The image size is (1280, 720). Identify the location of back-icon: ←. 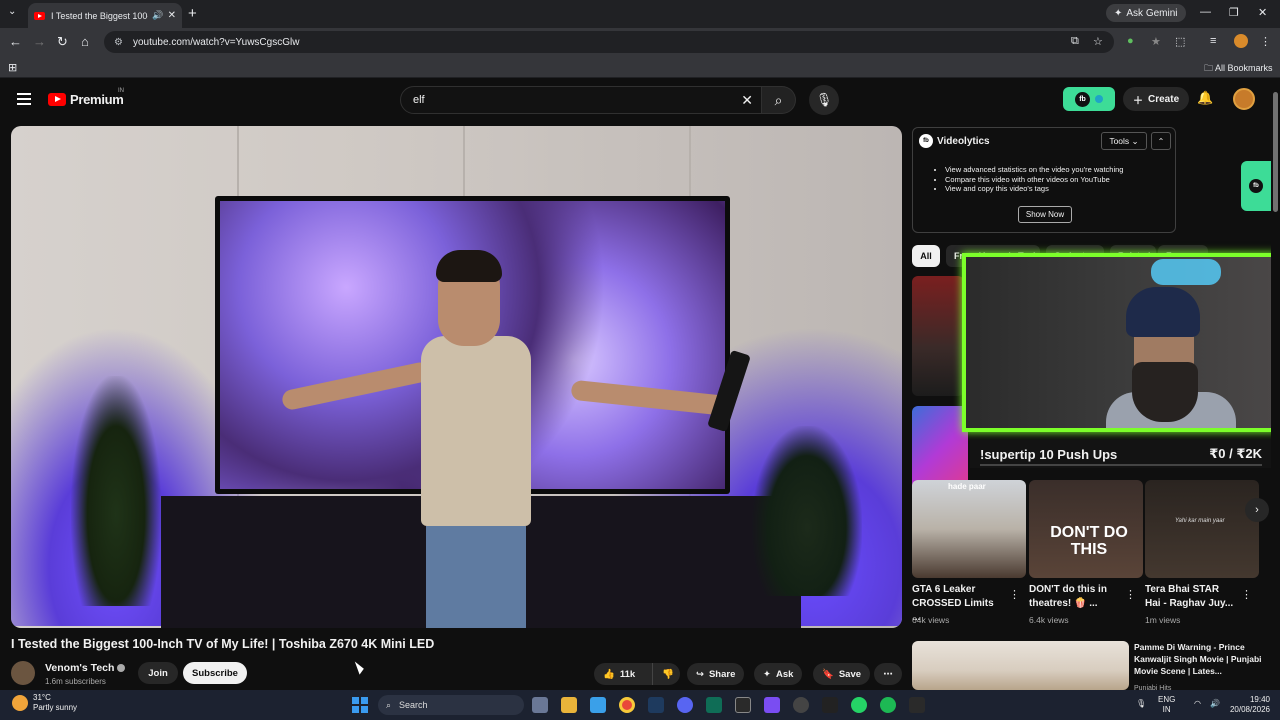
(15, 41).